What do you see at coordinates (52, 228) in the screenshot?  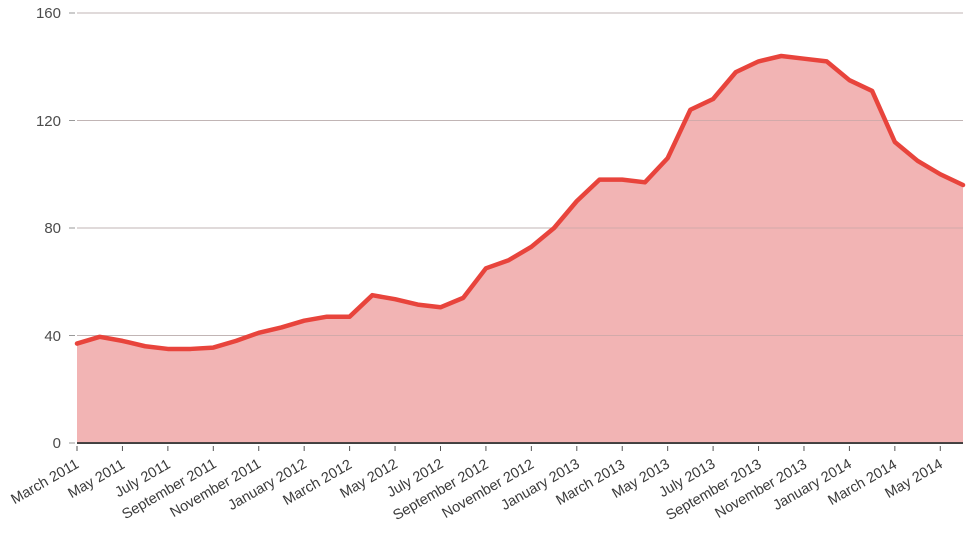 I see `y-axis-tick-label: 80` at bounding box center [52, 228].